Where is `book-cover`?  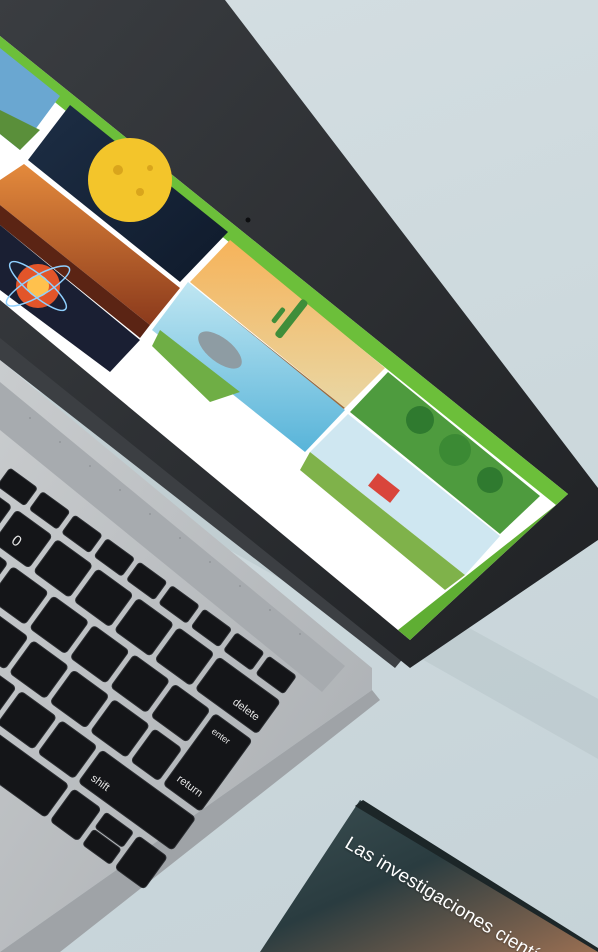
book-cover is located at coordinates (429, 876).